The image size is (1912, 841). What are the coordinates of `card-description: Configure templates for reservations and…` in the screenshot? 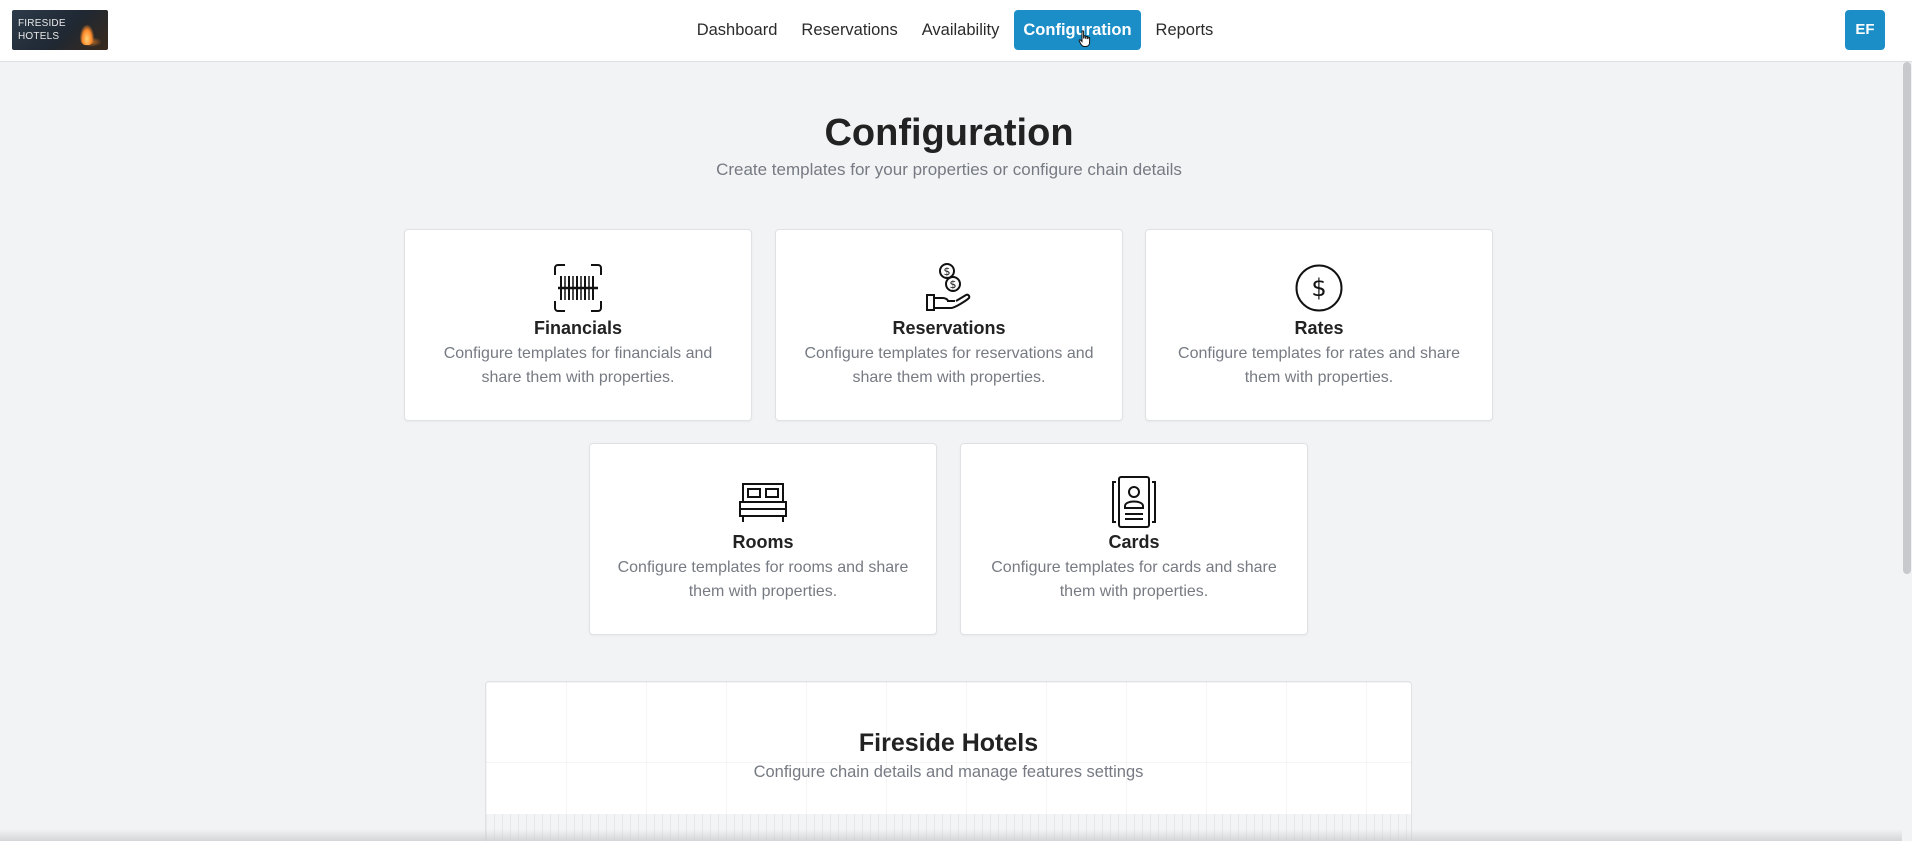 It's located at (949, 365).